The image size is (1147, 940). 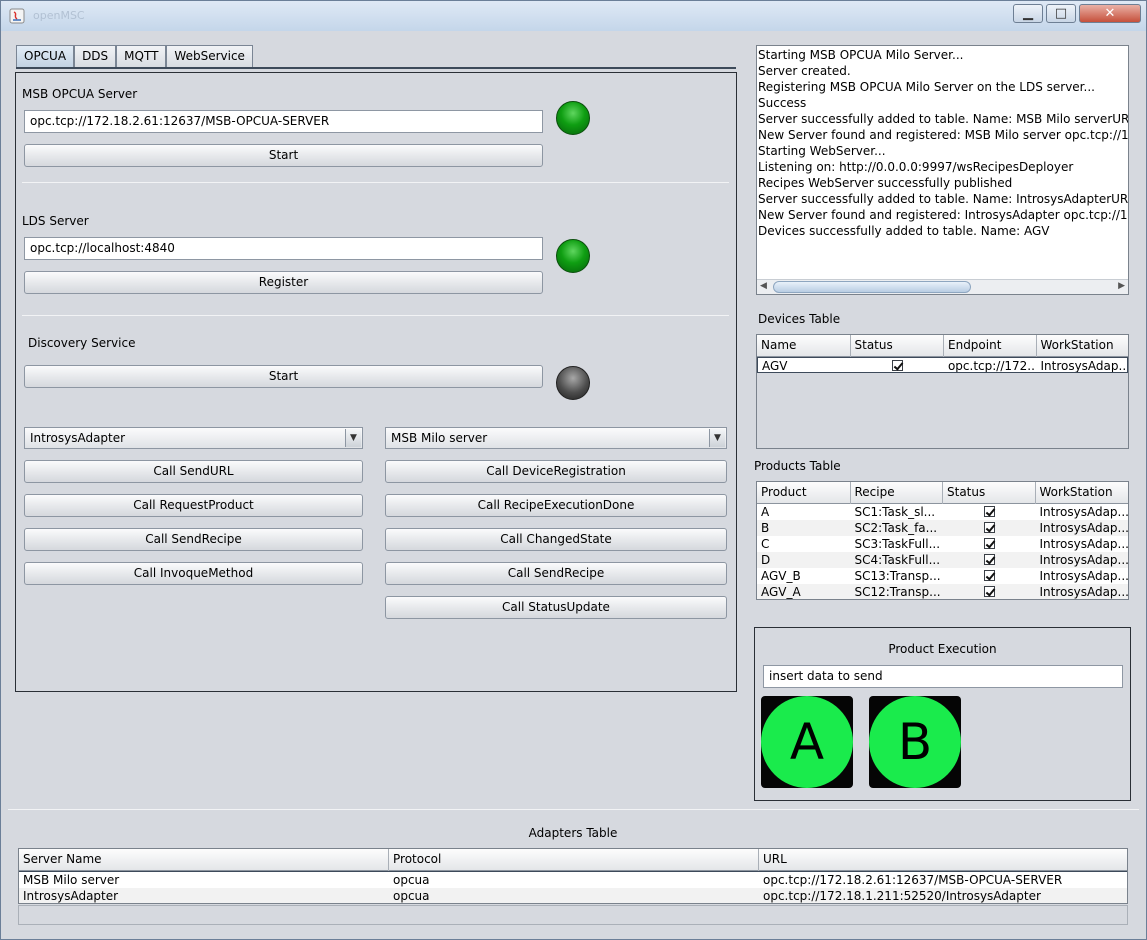 I want to click on server-select-right: MSB Milo server ▼, so click(x=556, y=438).